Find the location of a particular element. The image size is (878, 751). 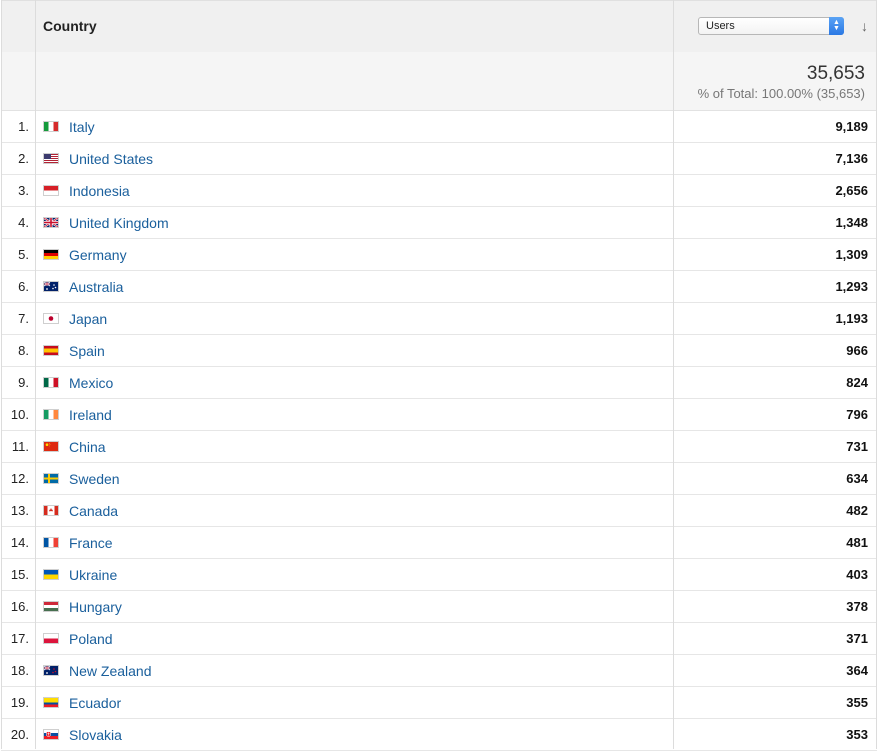

users-value: 796 is located at coordinates (857, 414).